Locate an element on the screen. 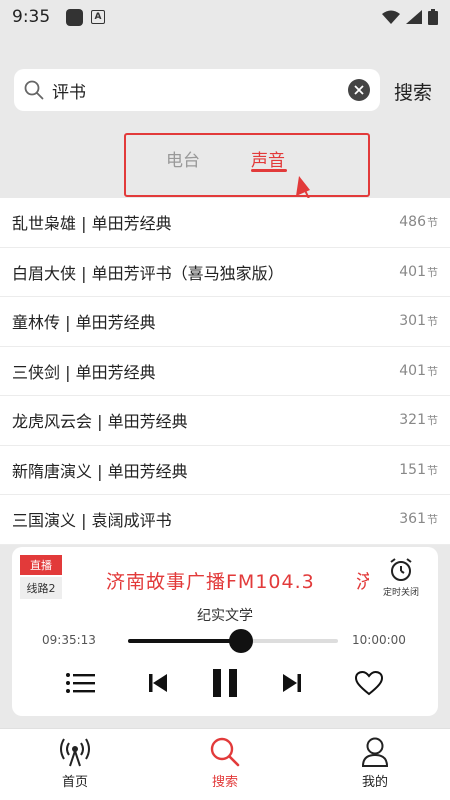 The width and height of the screenshot is (450, 800). search-input is located at coordinates (192, 90).